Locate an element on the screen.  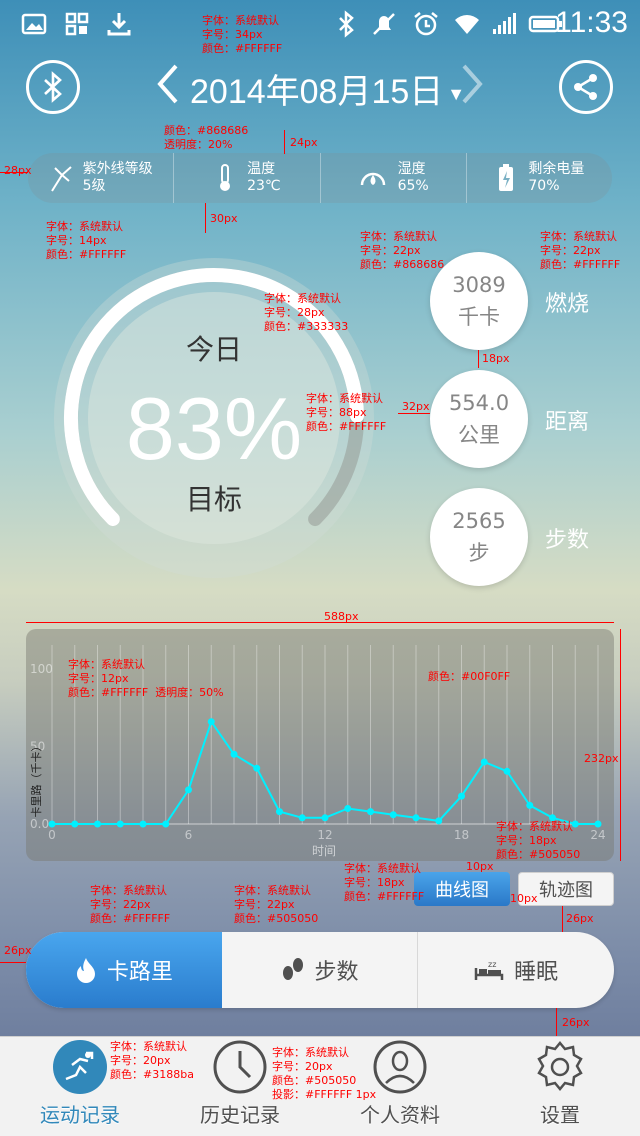
ring-percent-sign: % is located at coordinates (263, 428).